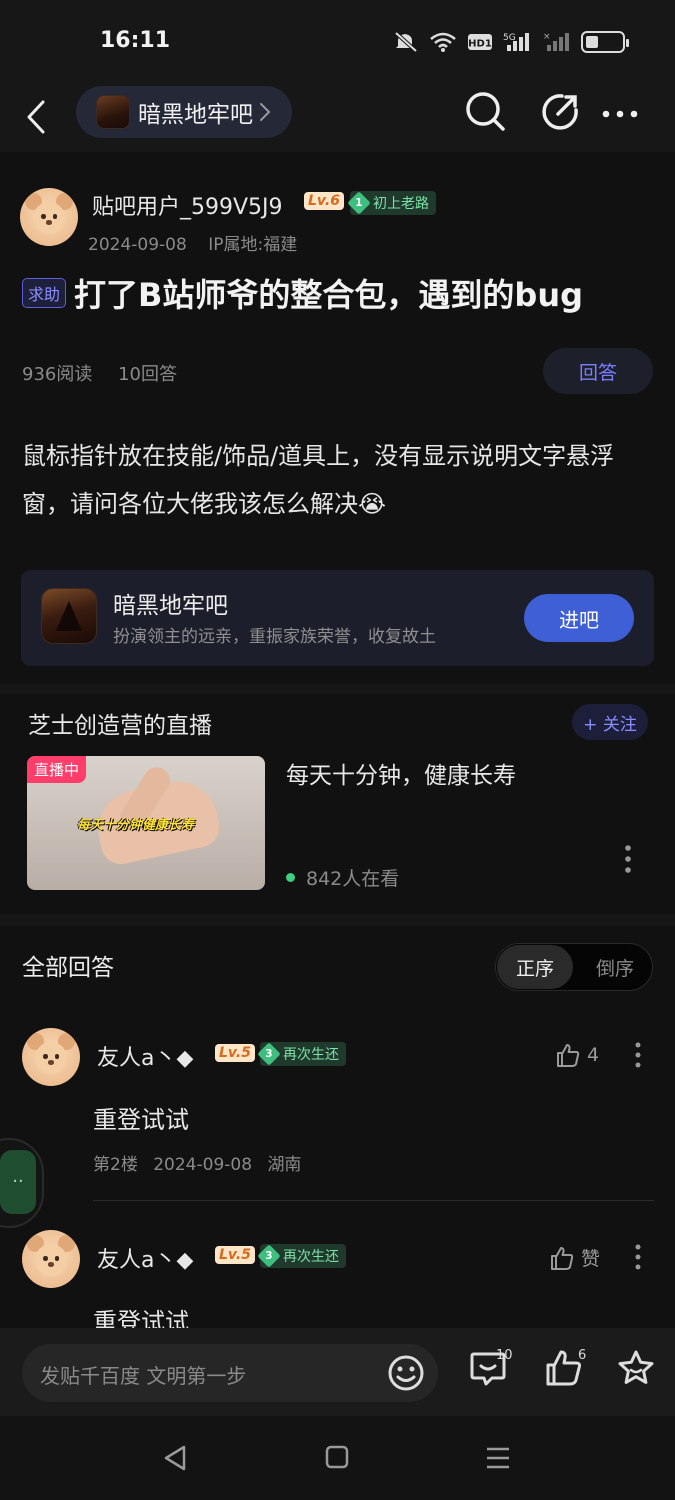  What do you see at coordinates (329, 295) in the screenshot?
I see `post-title: 打了B站师爷的整合包，遇到的bug` at bounding box center [329, 295].